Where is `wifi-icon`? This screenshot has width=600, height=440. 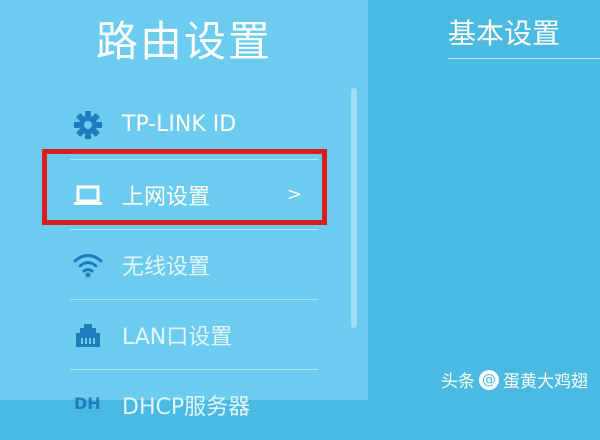 wifi-icon is located at coordinates (88, 265).